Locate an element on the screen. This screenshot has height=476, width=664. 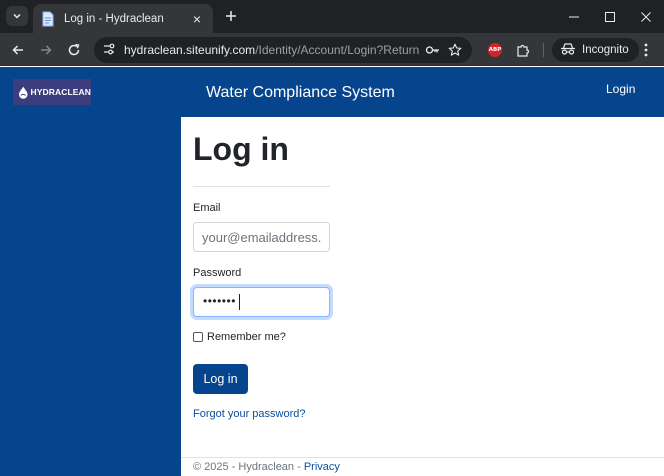
login-submit-button: Log in is located at coordinates (220, 379).